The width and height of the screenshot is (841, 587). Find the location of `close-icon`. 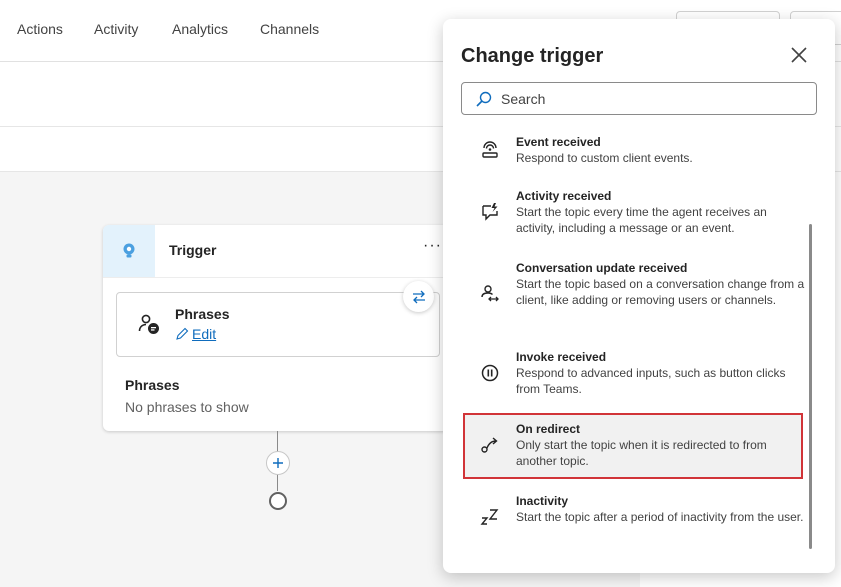

close-icon is located at coordinates (799, 55).